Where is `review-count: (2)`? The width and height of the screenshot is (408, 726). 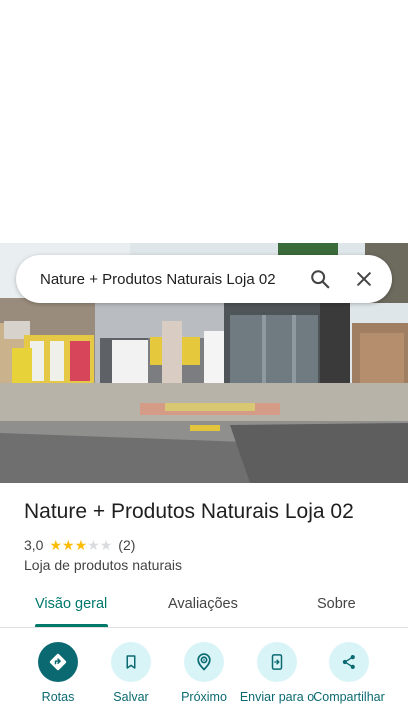 review-count: (2) is located at coordinates (127, 545).